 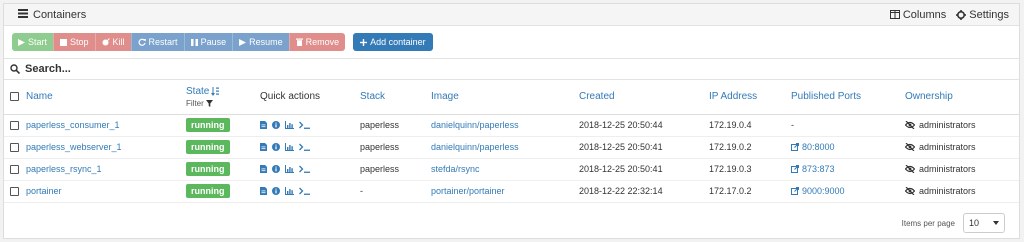 I want to click on columns-icon, so click(x=894, y=14).